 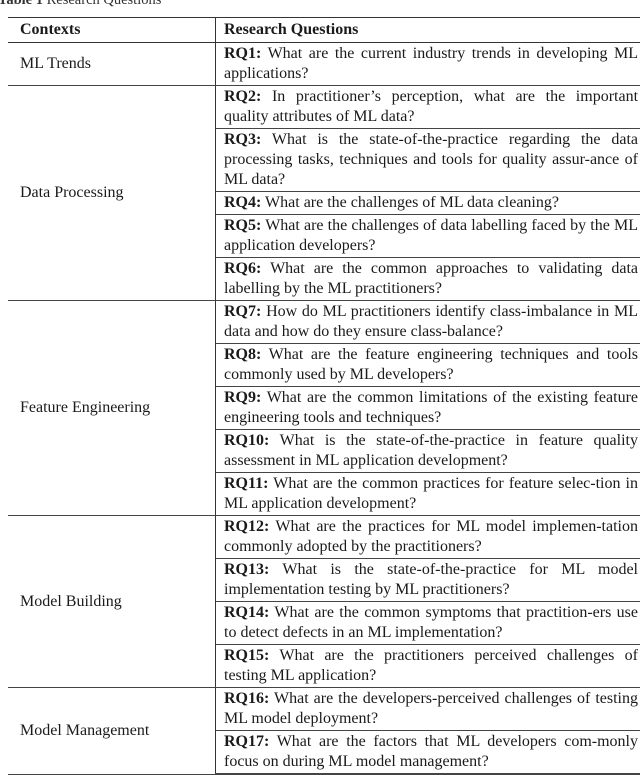 I want to click on rq-id: RQ8:, so click(x=242, y=354).